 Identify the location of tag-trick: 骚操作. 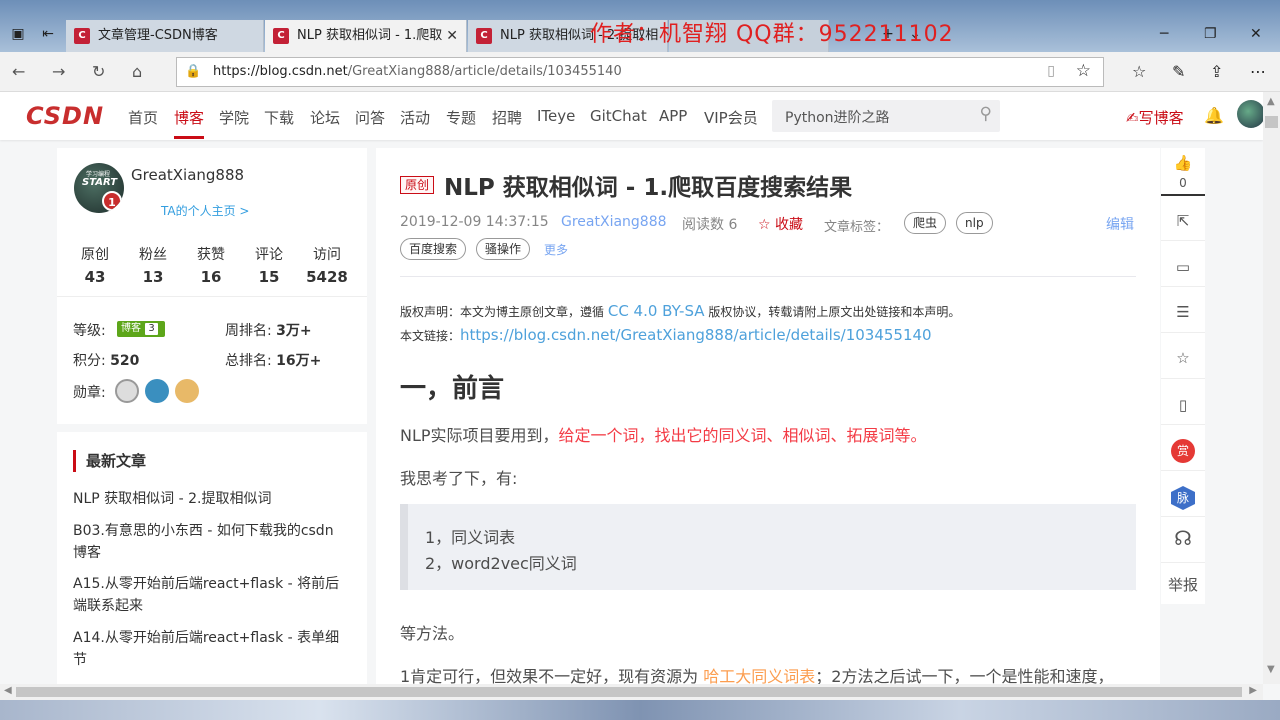
(503, 249).